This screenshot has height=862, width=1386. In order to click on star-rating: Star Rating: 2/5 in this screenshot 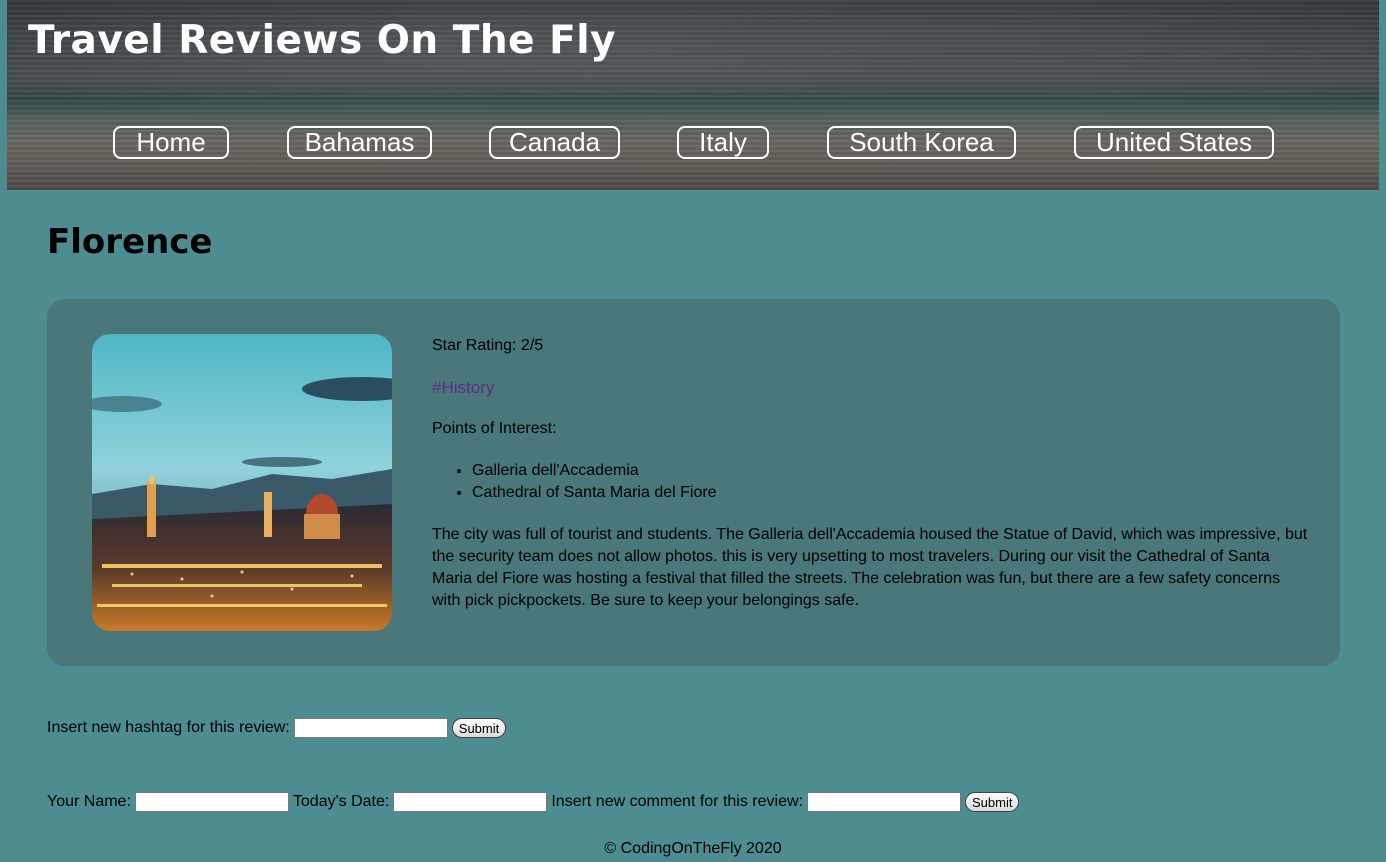, I will do `click(488, 345)`.